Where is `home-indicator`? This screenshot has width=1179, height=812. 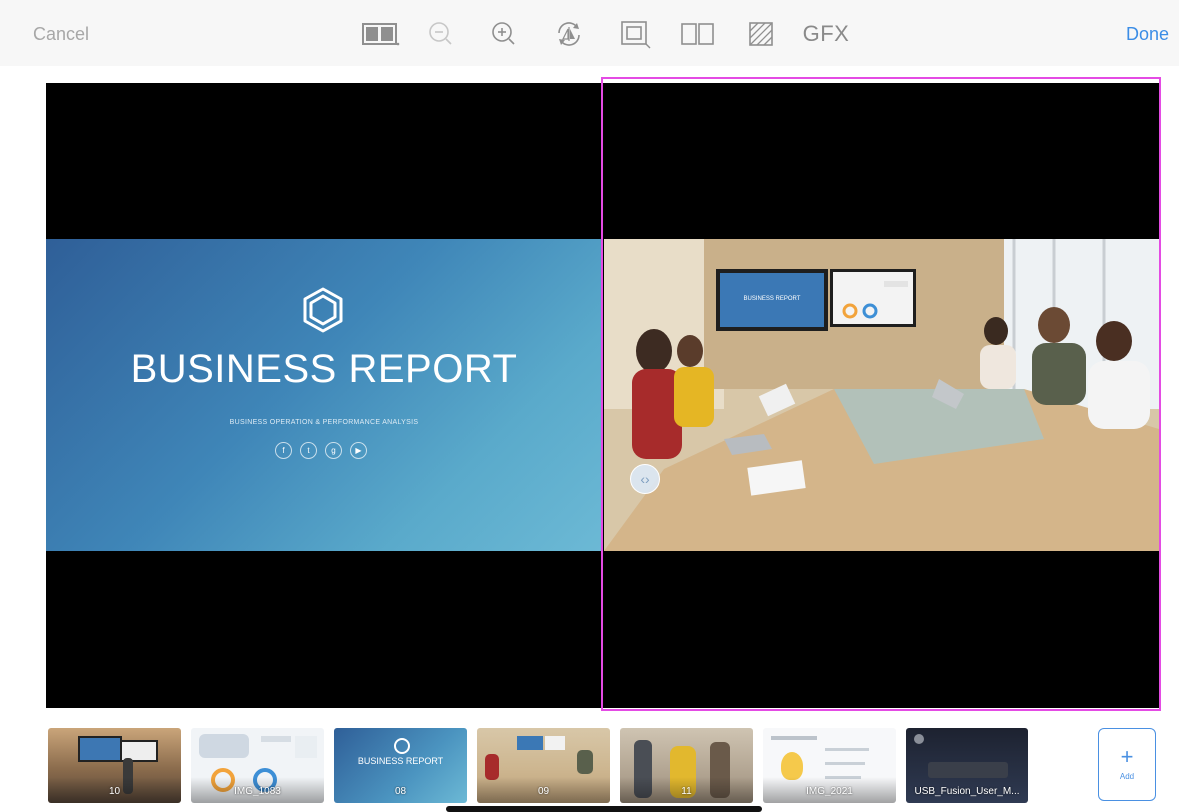 home-indicator is located at coordinates (604, 809).